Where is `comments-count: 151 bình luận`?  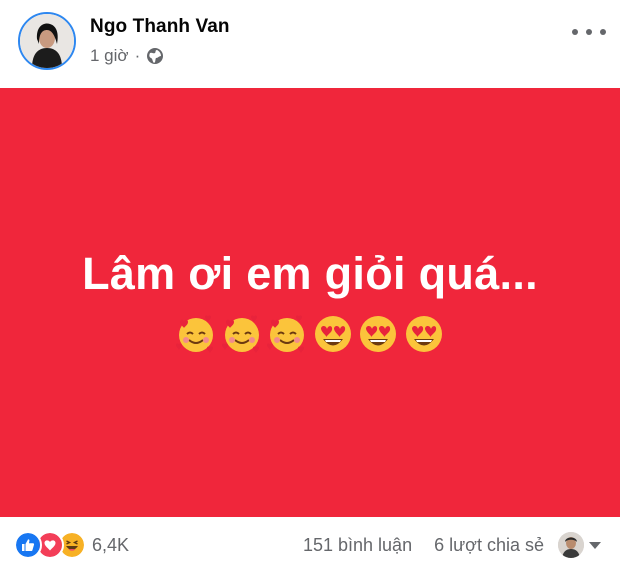
comments-count: 151 bình luận is located at coordinates (357, 545).